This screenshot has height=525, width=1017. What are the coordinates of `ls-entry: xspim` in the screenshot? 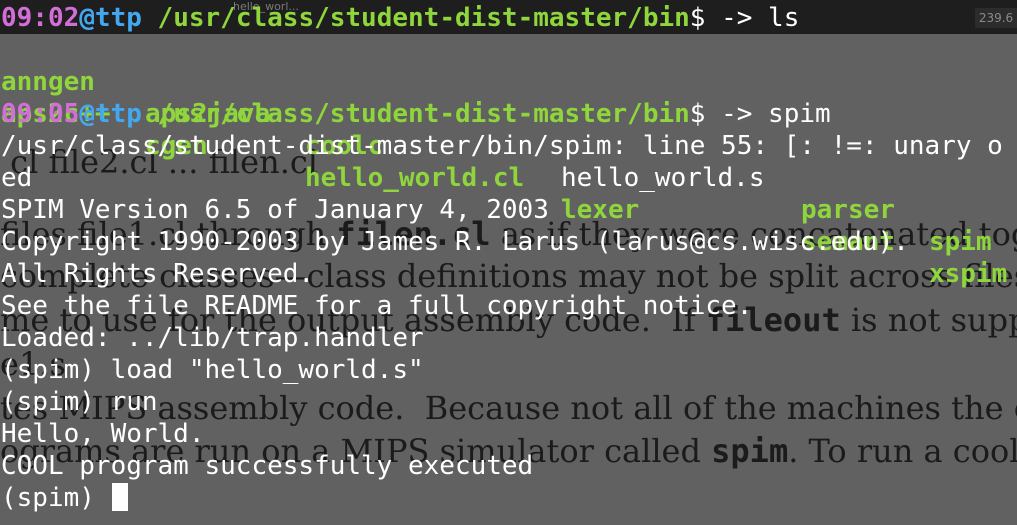 It's located at (968, 274).